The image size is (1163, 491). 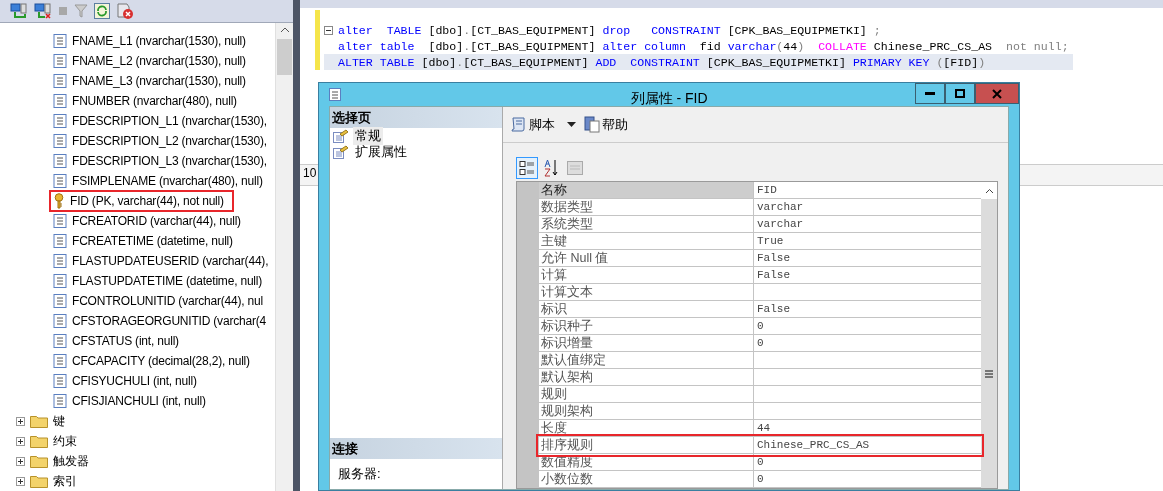 I want to click on property-name: 标识, so click(x=646, y=309).